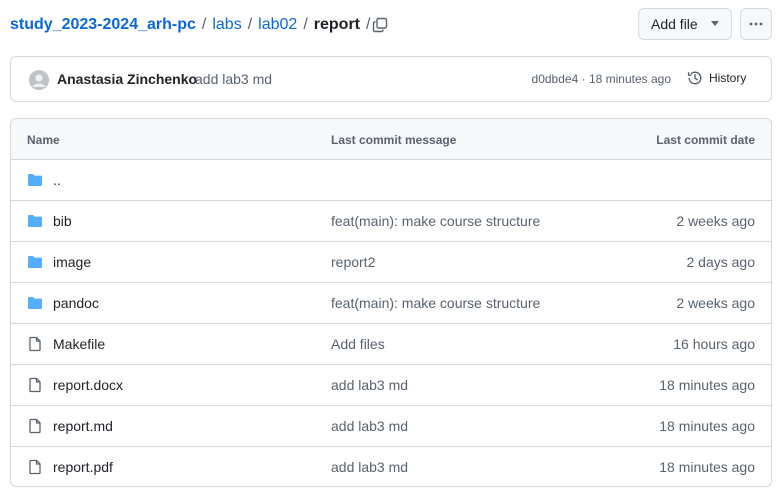 Image resolution: width=780 pixels, height=492 pixels. What do you see at coordinates (336, 24) in the screenshot?
I see `breadcrumb-current: report` at bounding box center [336, 24].